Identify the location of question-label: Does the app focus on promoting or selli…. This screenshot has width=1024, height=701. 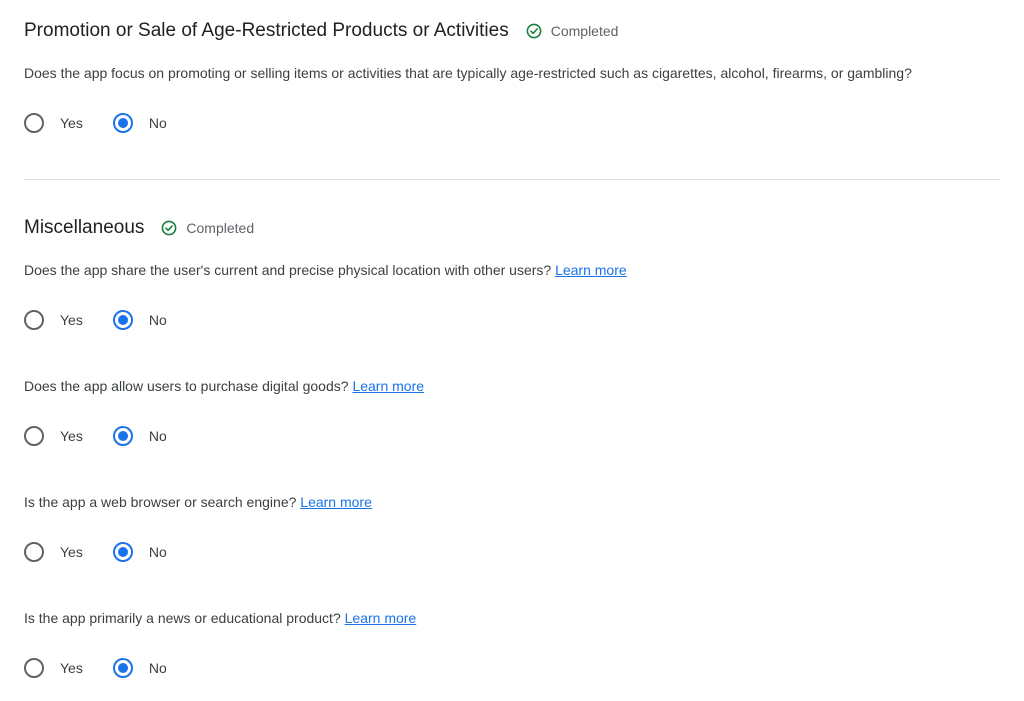
(468, 73).